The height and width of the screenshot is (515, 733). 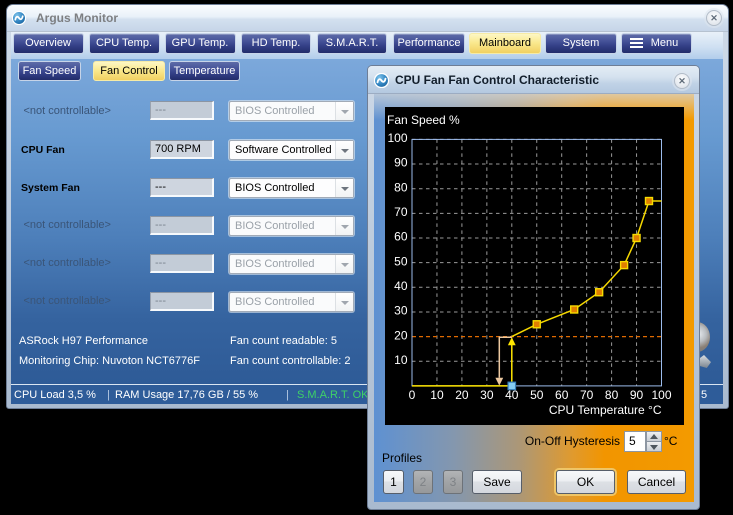 What do you see at coordinates (423, 120) in the screenshot?
I see `svg-text: Fan Speed %` at bounding box center [423, 120].